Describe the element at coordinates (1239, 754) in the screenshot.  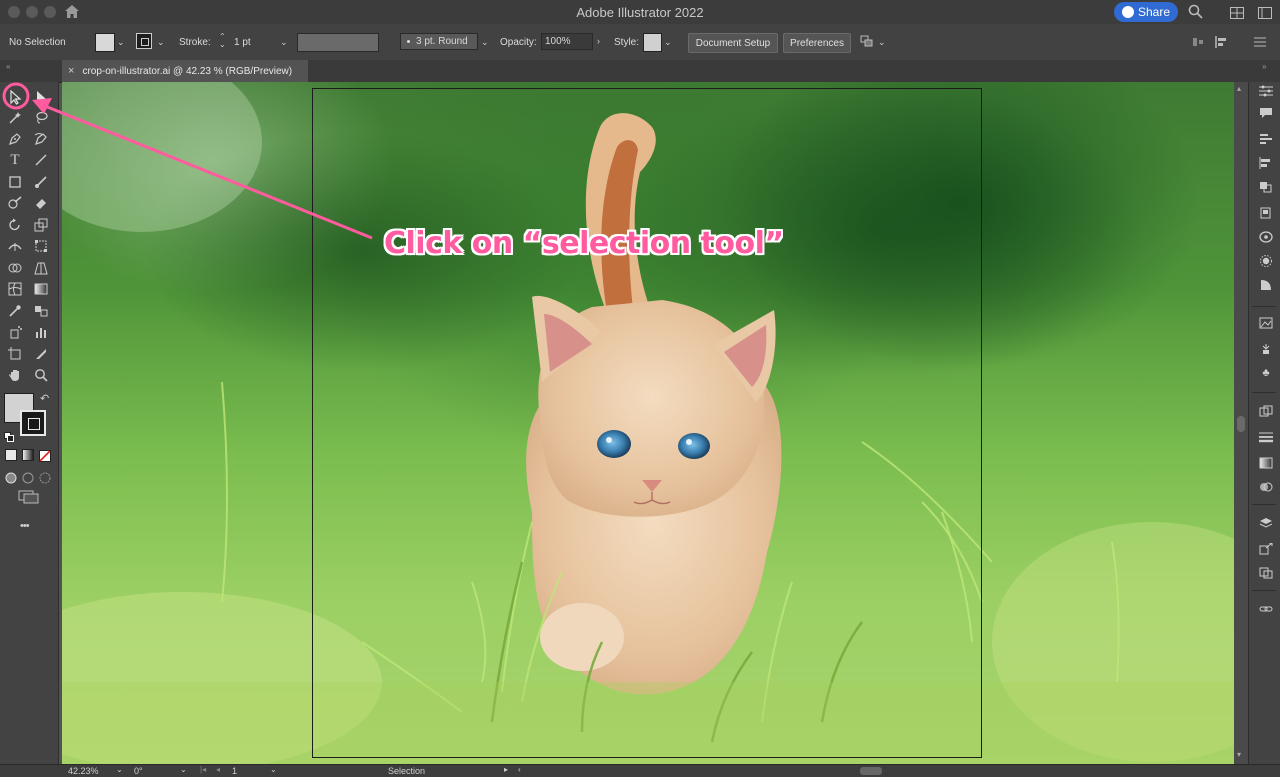
I see `scroll-down-icon: ▾` at that location.